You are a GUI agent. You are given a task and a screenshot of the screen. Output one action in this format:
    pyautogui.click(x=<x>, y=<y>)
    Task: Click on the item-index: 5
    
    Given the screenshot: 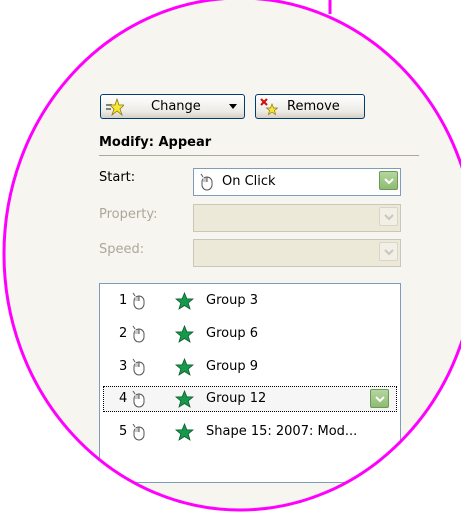 What is the action you would take?
    pyautogui.click(x=123, y=431)
    